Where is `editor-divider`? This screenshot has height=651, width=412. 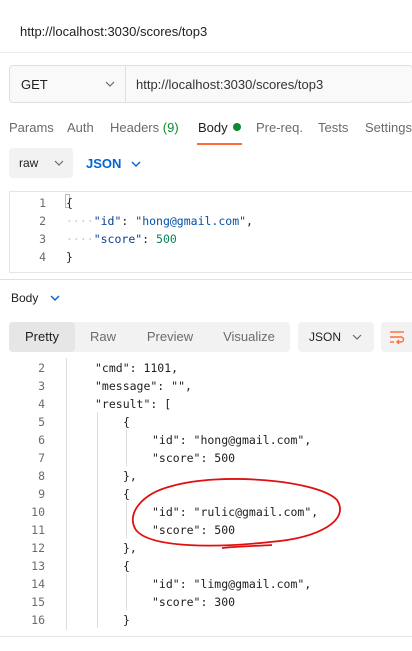
editor-divider is located at coordinates (206, 279).